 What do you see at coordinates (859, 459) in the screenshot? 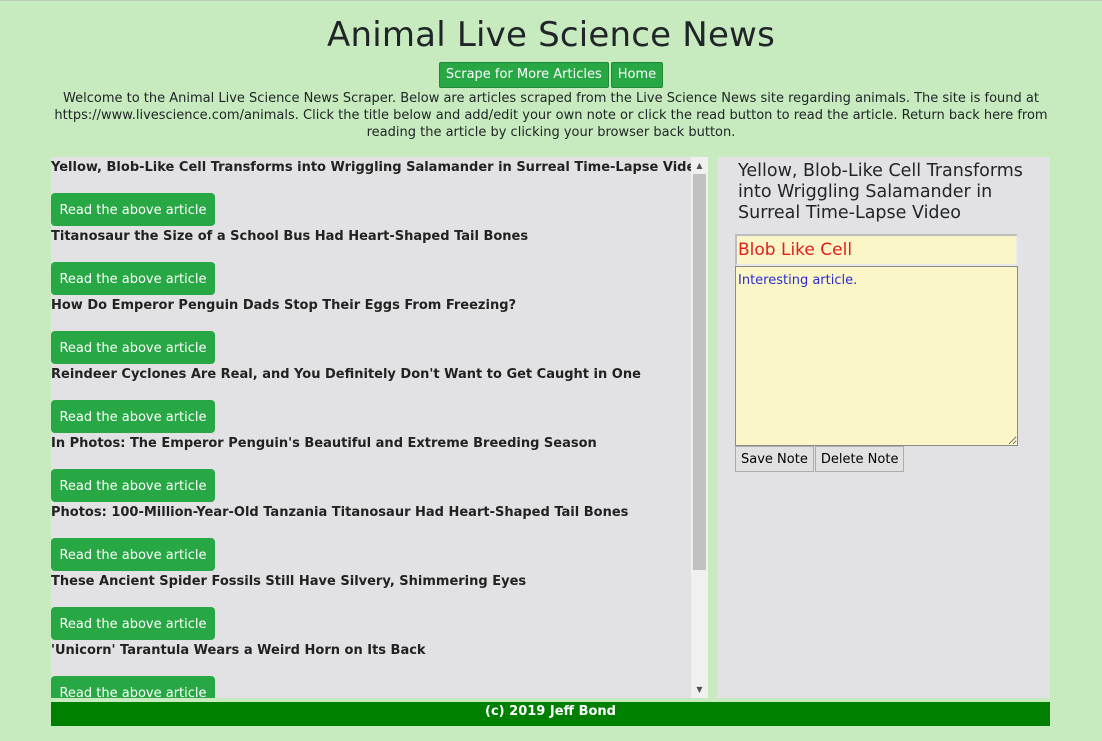
I see `delete-note-button: Delete Note` at bounding box center [859, 459].